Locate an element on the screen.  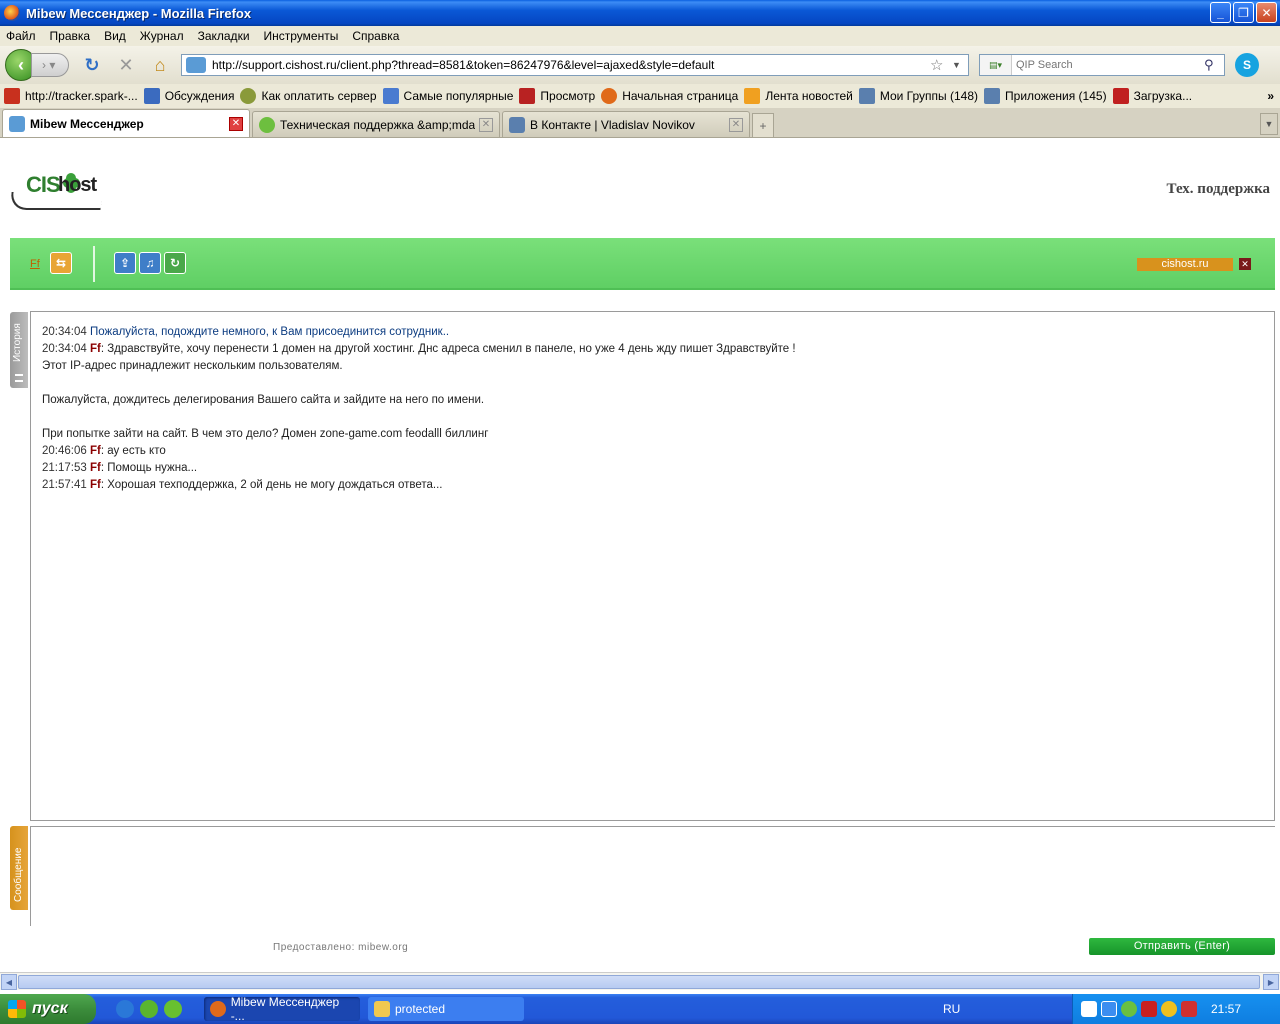
discussions-icon is located at coordinates (151, 96).